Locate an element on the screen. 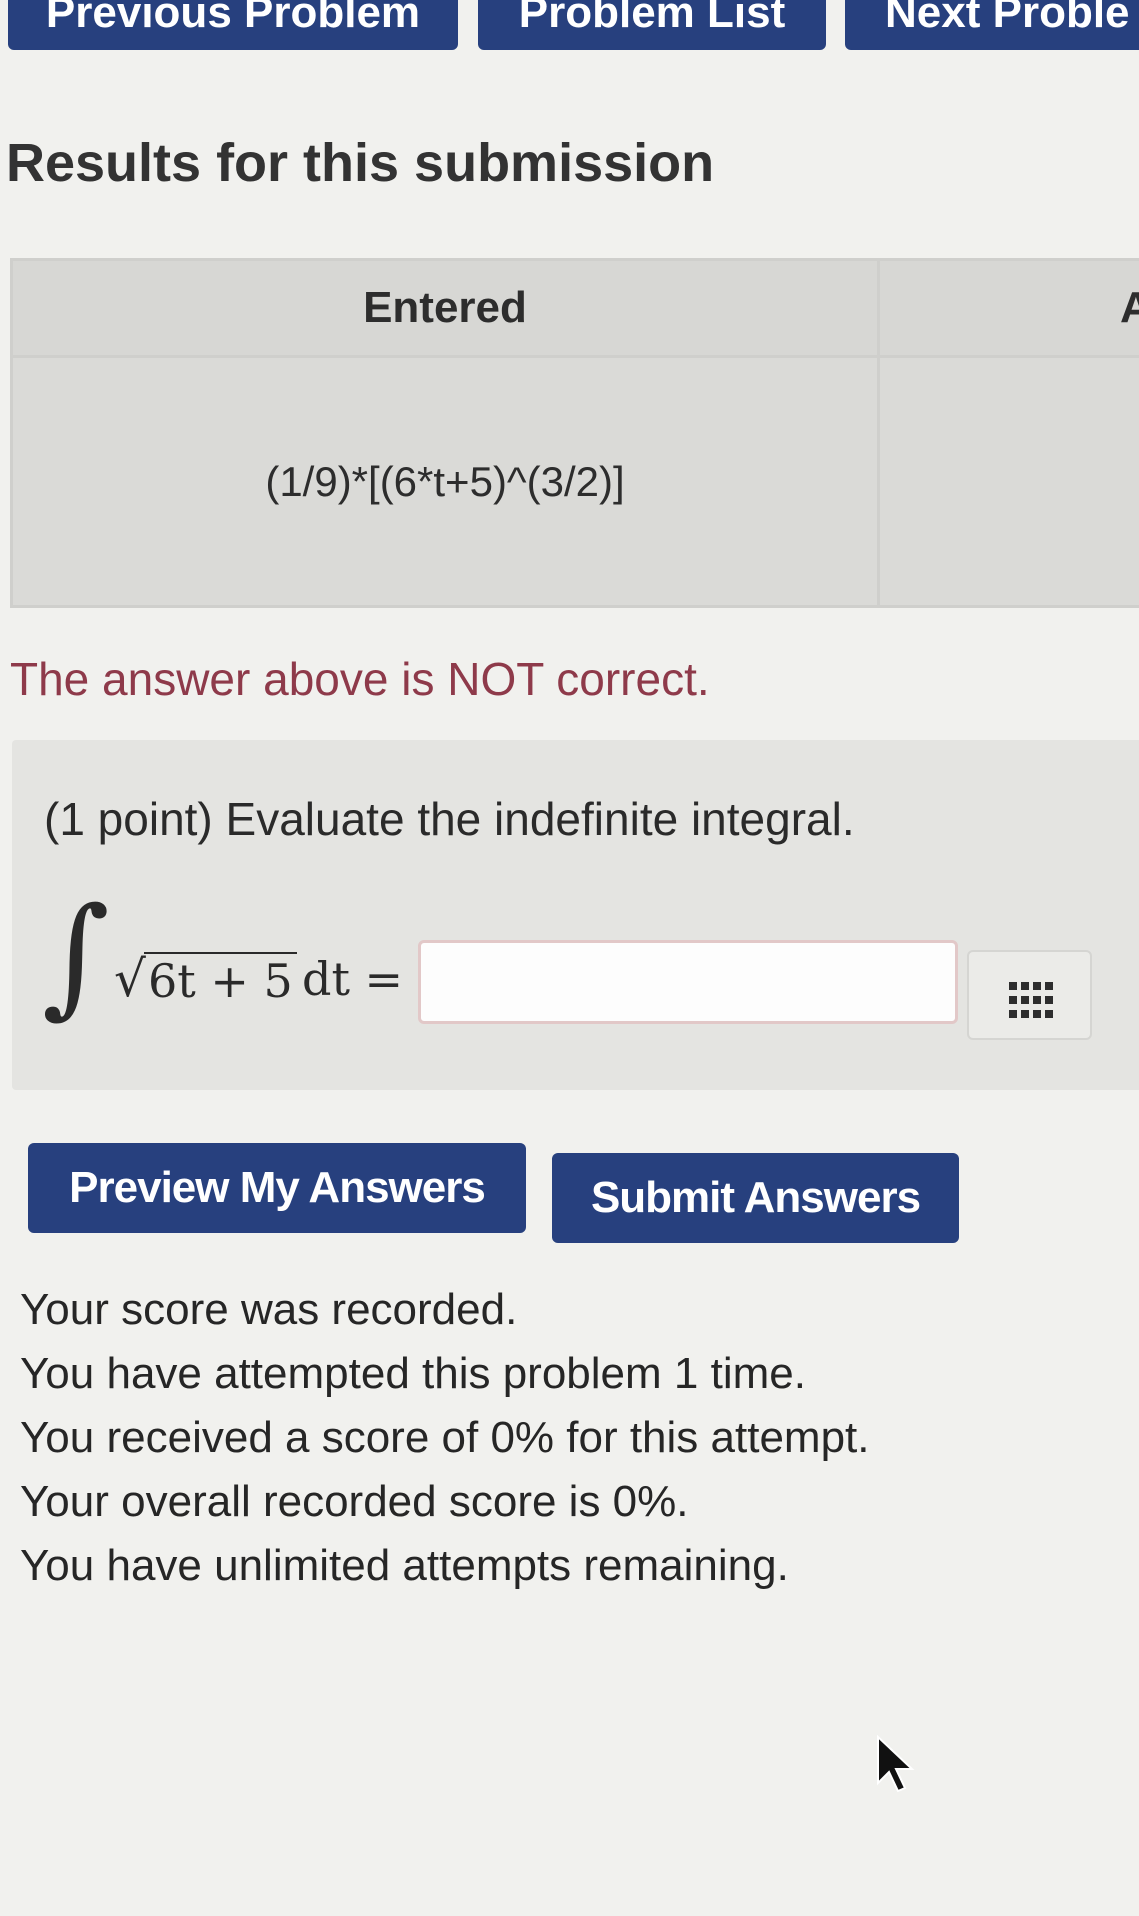 This screenshot has width=1139, height=1916. entered-column-header: Entered is located at coordinates (445, 308).